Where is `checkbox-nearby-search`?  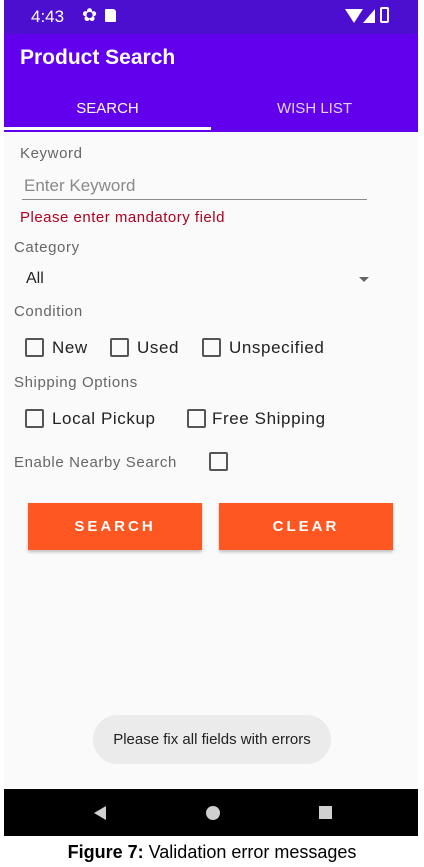 checkbox-nearby-search is located at coordinates (218, 461).